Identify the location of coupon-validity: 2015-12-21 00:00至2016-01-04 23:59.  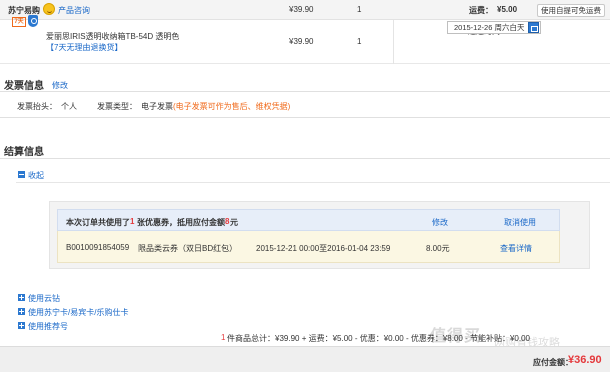
(323, 248).